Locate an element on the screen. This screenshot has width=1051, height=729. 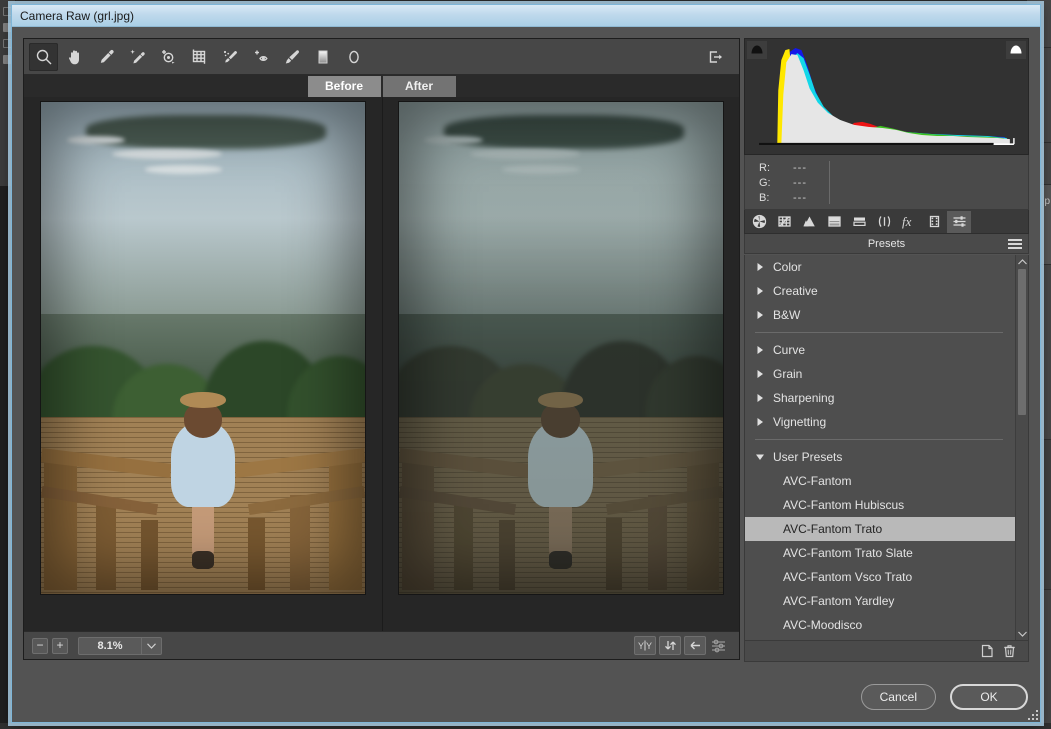
radial-filter-tool-icon is located at coordinates (353, 57).